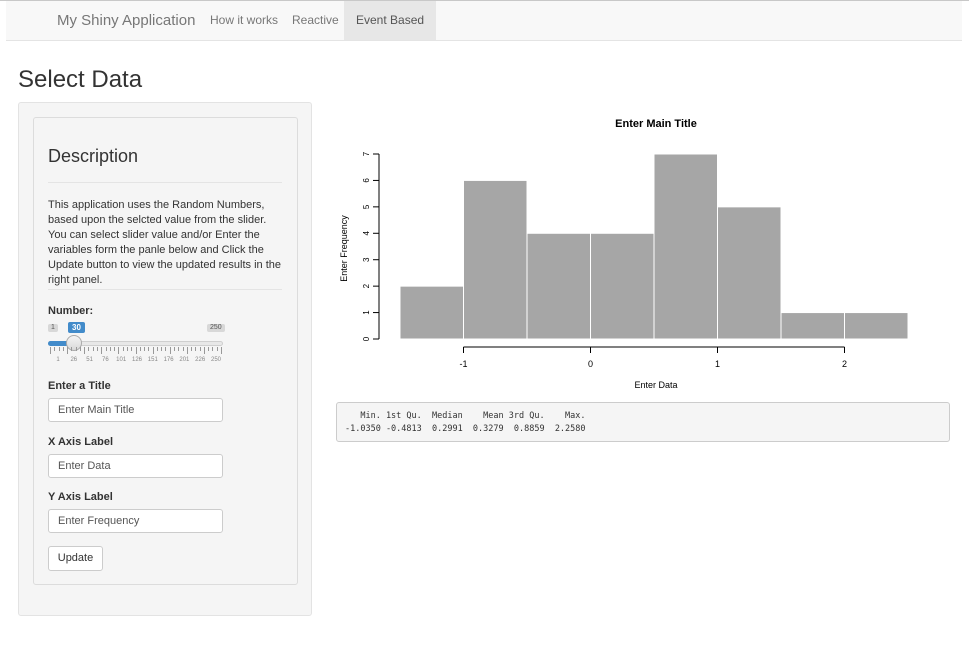 The height and width of the screenshot is (665, 969). What do you see at coordinates (656, 124) in the screenshot?
I see `chart-title: Enter Main Title` at bounding box center [656, 124].